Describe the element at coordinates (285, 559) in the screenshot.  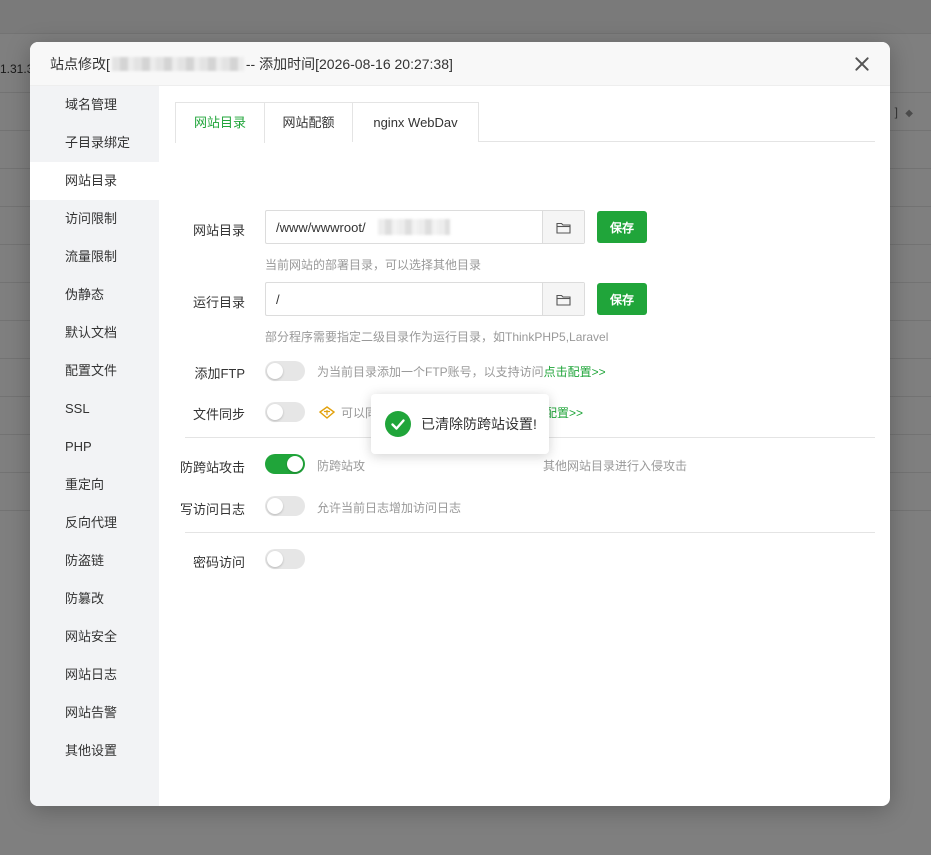
I see `password-toggle` at that location.